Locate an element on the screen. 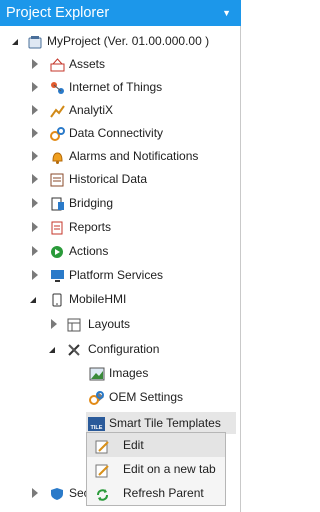  tile-icon: TILE is located at coordinates (97, 423).